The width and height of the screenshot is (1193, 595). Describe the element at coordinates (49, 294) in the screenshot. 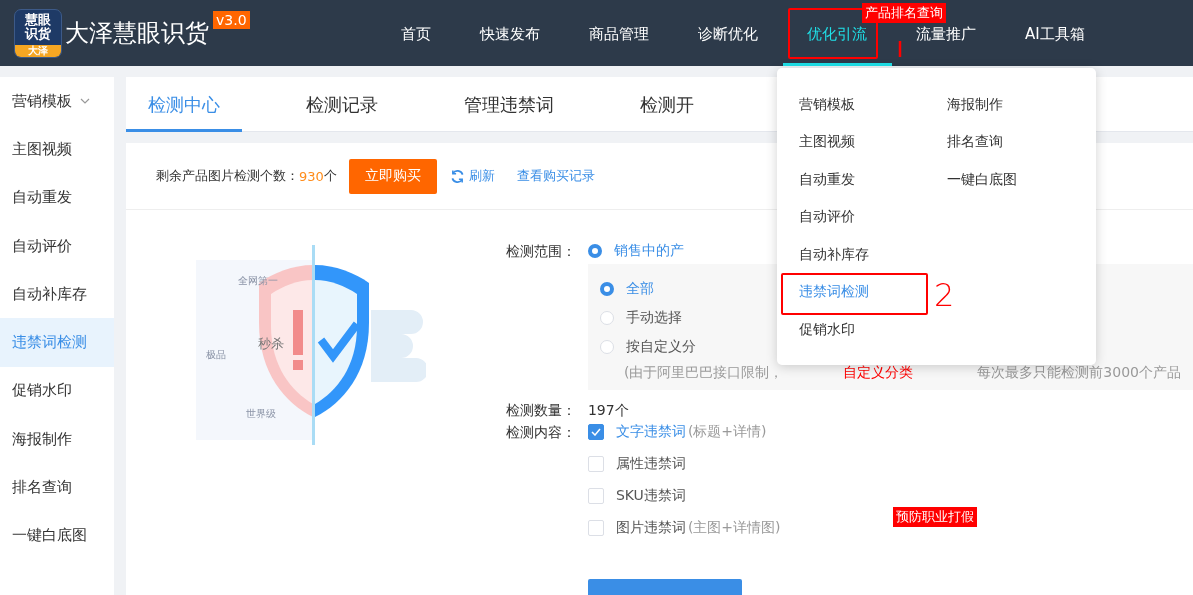

I see `sidebar-item-label: 自动补库存` at that location.